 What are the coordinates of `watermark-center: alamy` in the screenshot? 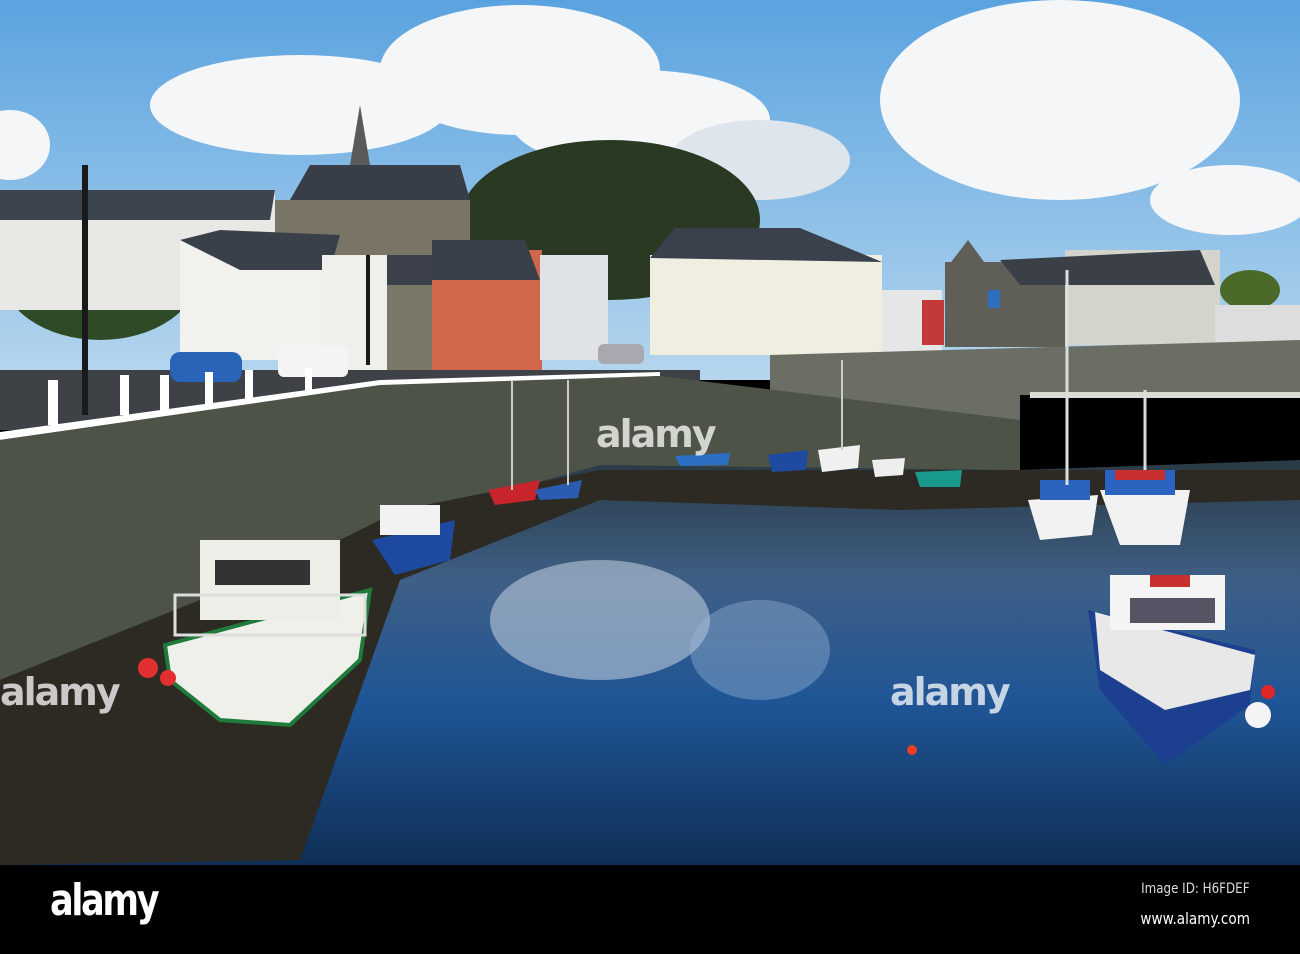 It's located at (656, 434).